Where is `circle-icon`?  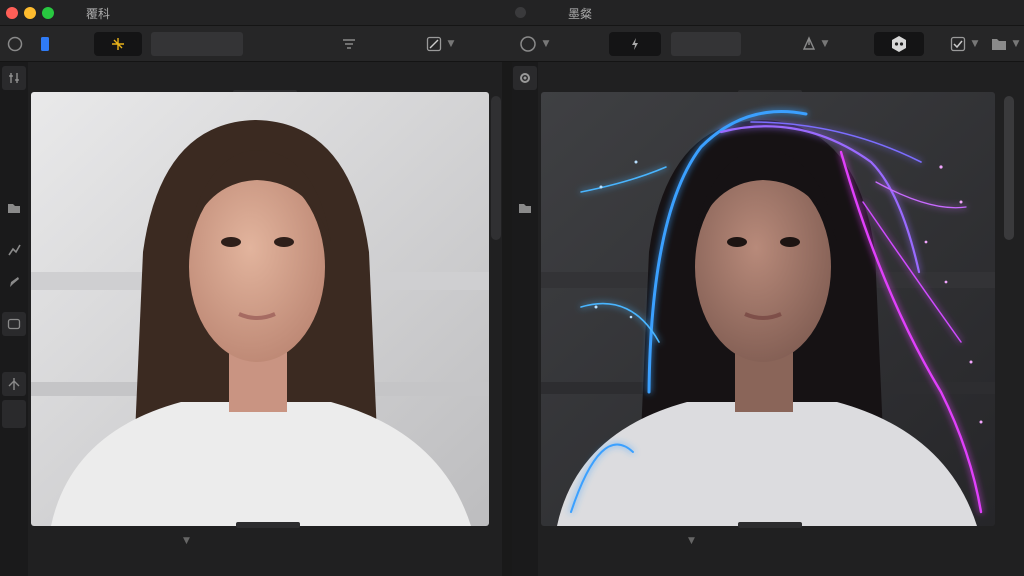 circle-icon is located at coordinates (15, 44).